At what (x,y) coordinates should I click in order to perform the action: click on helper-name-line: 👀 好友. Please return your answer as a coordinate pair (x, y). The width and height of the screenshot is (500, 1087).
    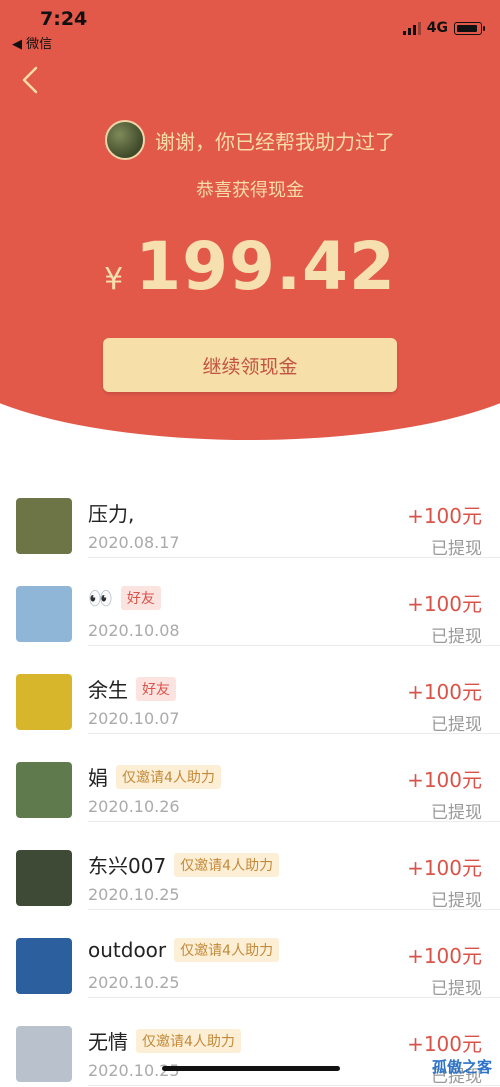
    Looking at the image, I should click on (124, 598).